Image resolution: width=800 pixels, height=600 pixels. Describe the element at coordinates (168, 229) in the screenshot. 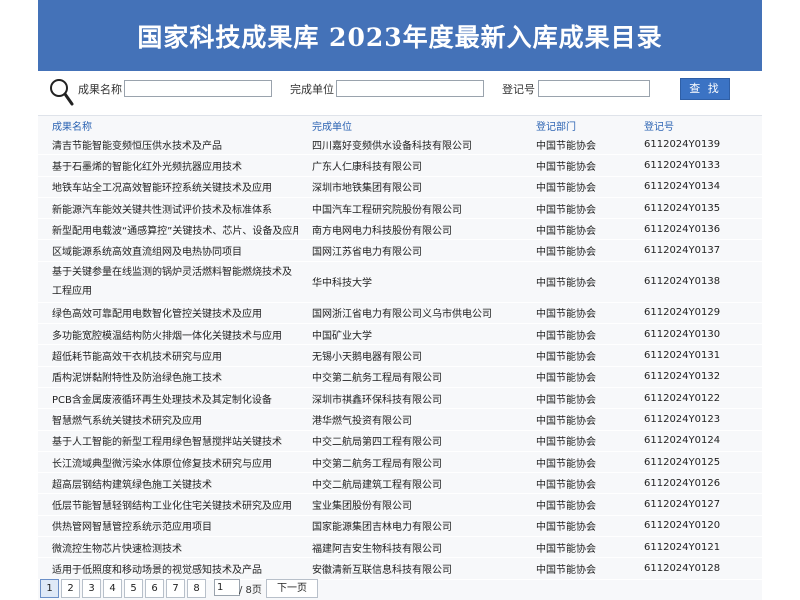

I see `cell-name: 新型配用电载波“通感算控”关键技术、芯片、设备及应用` at that location.